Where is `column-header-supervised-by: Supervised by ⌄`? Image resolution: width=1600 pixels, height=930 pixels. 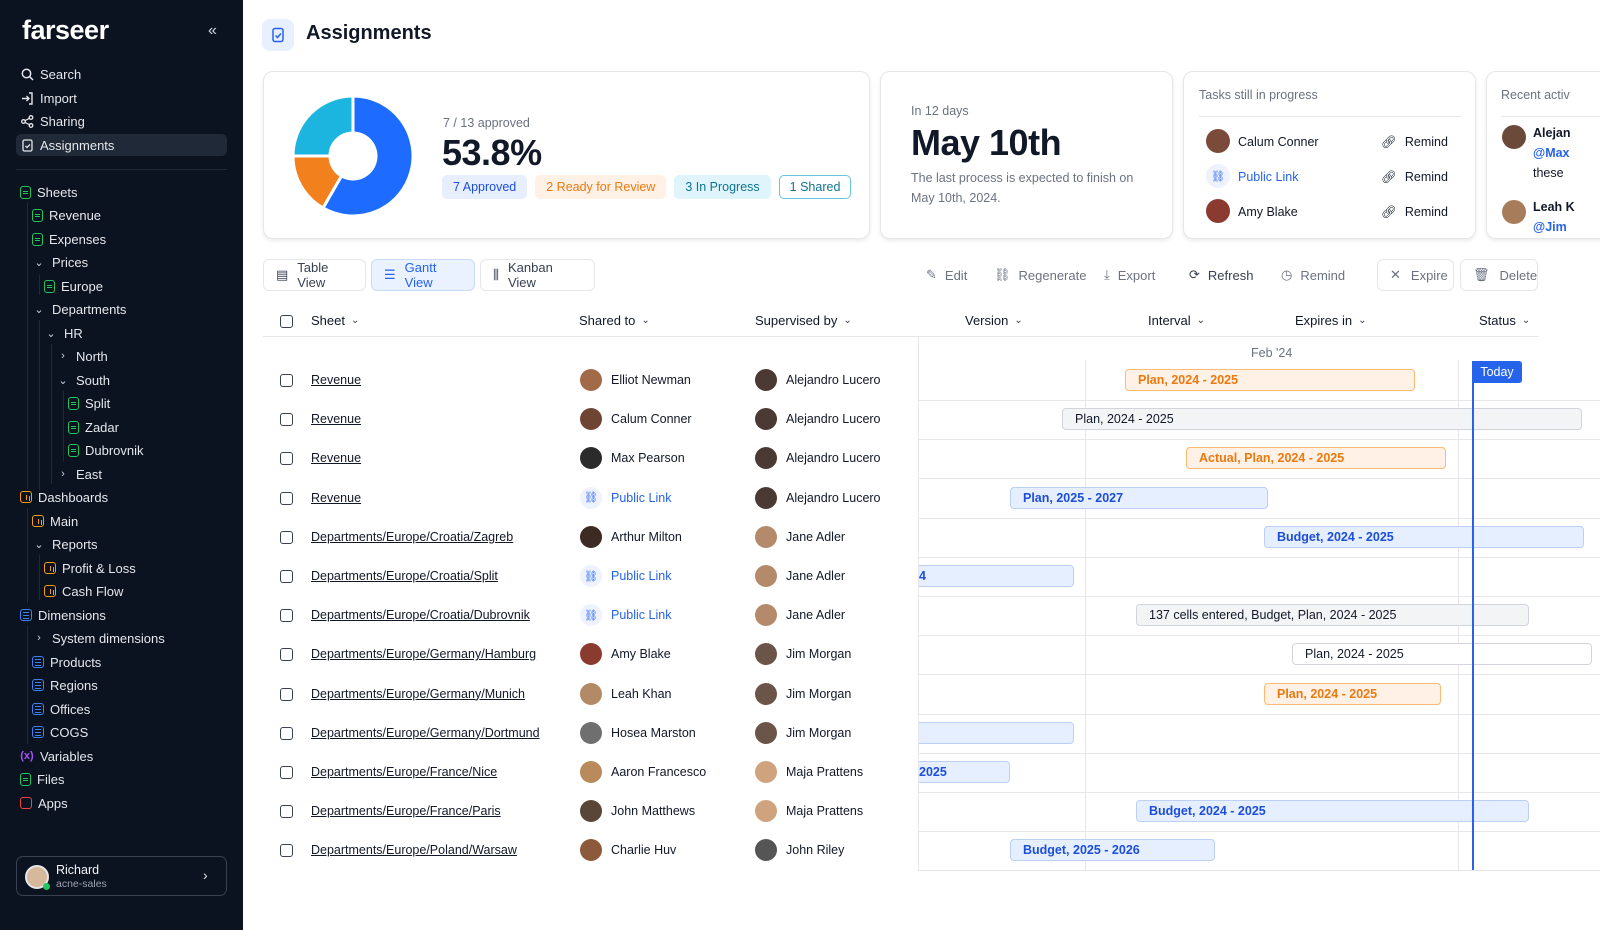 column-header-supervised-by: Supervised by ⌄ is located at coordinates (803, 320).